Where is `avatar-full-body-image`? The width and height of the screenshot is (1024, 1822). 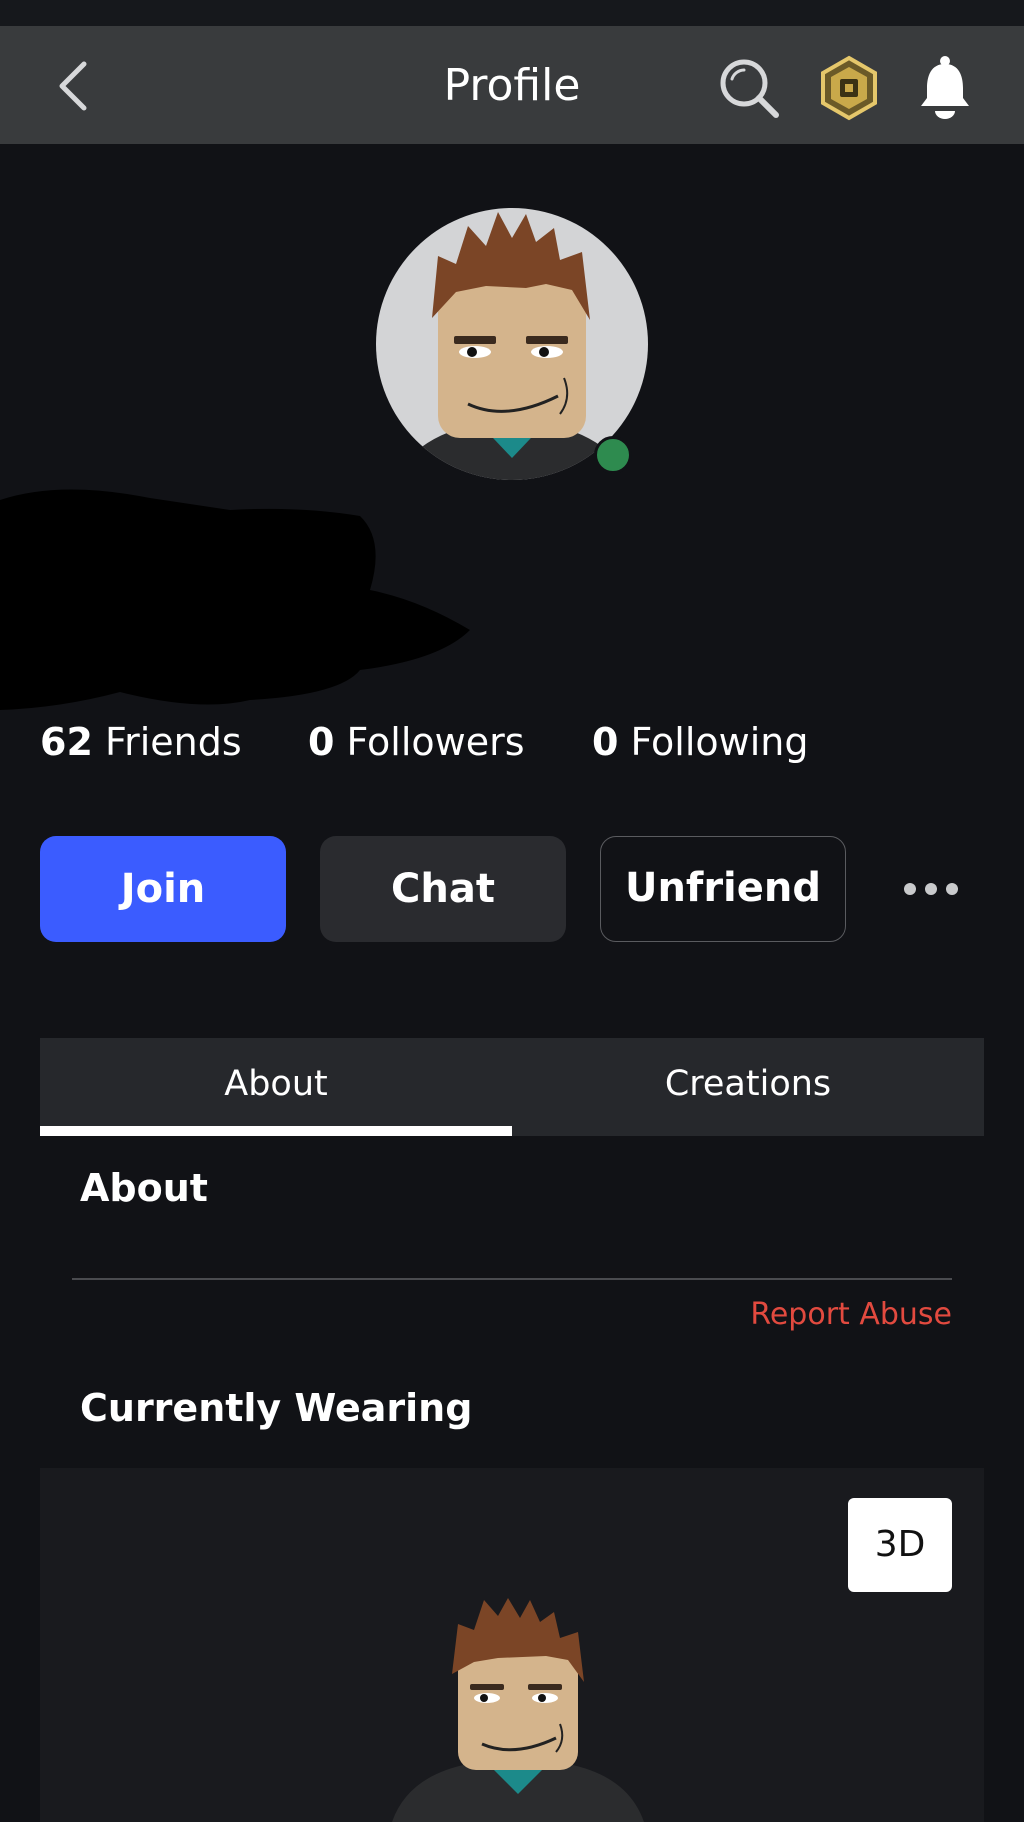 avatar-full-body-image is located at coordinates (518, 1710).